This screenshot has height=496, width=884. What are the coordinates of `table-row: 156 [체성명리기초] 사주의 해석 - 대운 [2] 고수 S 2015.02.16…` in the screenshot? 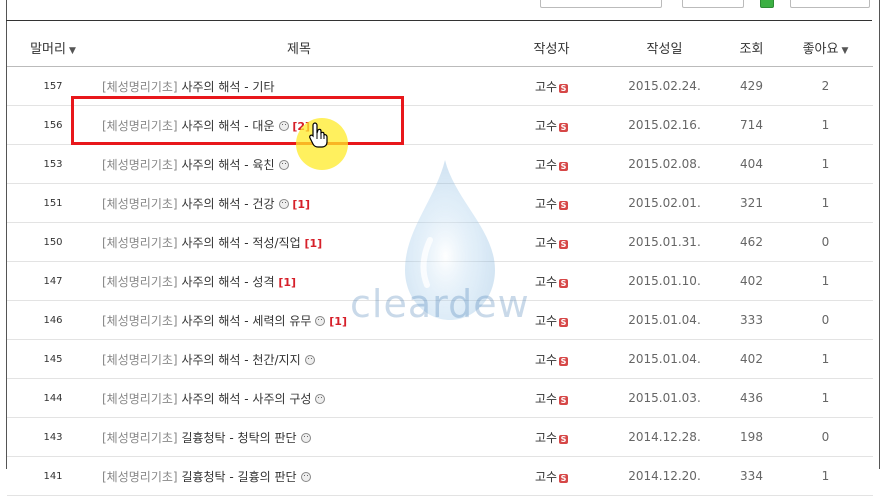 It's located at (440, 125).